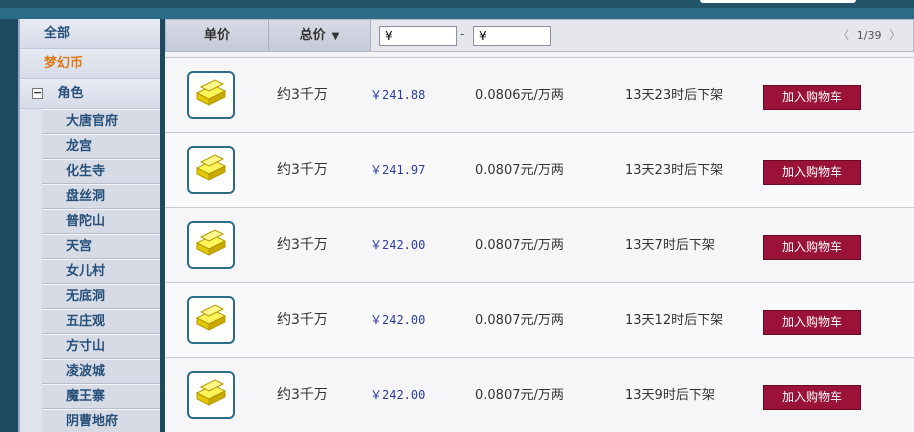  I want to click on table-row: 约3千万 ￥242.00 0.0807元/万两 13天9时后下架 加入购物车, so click(539, 394).